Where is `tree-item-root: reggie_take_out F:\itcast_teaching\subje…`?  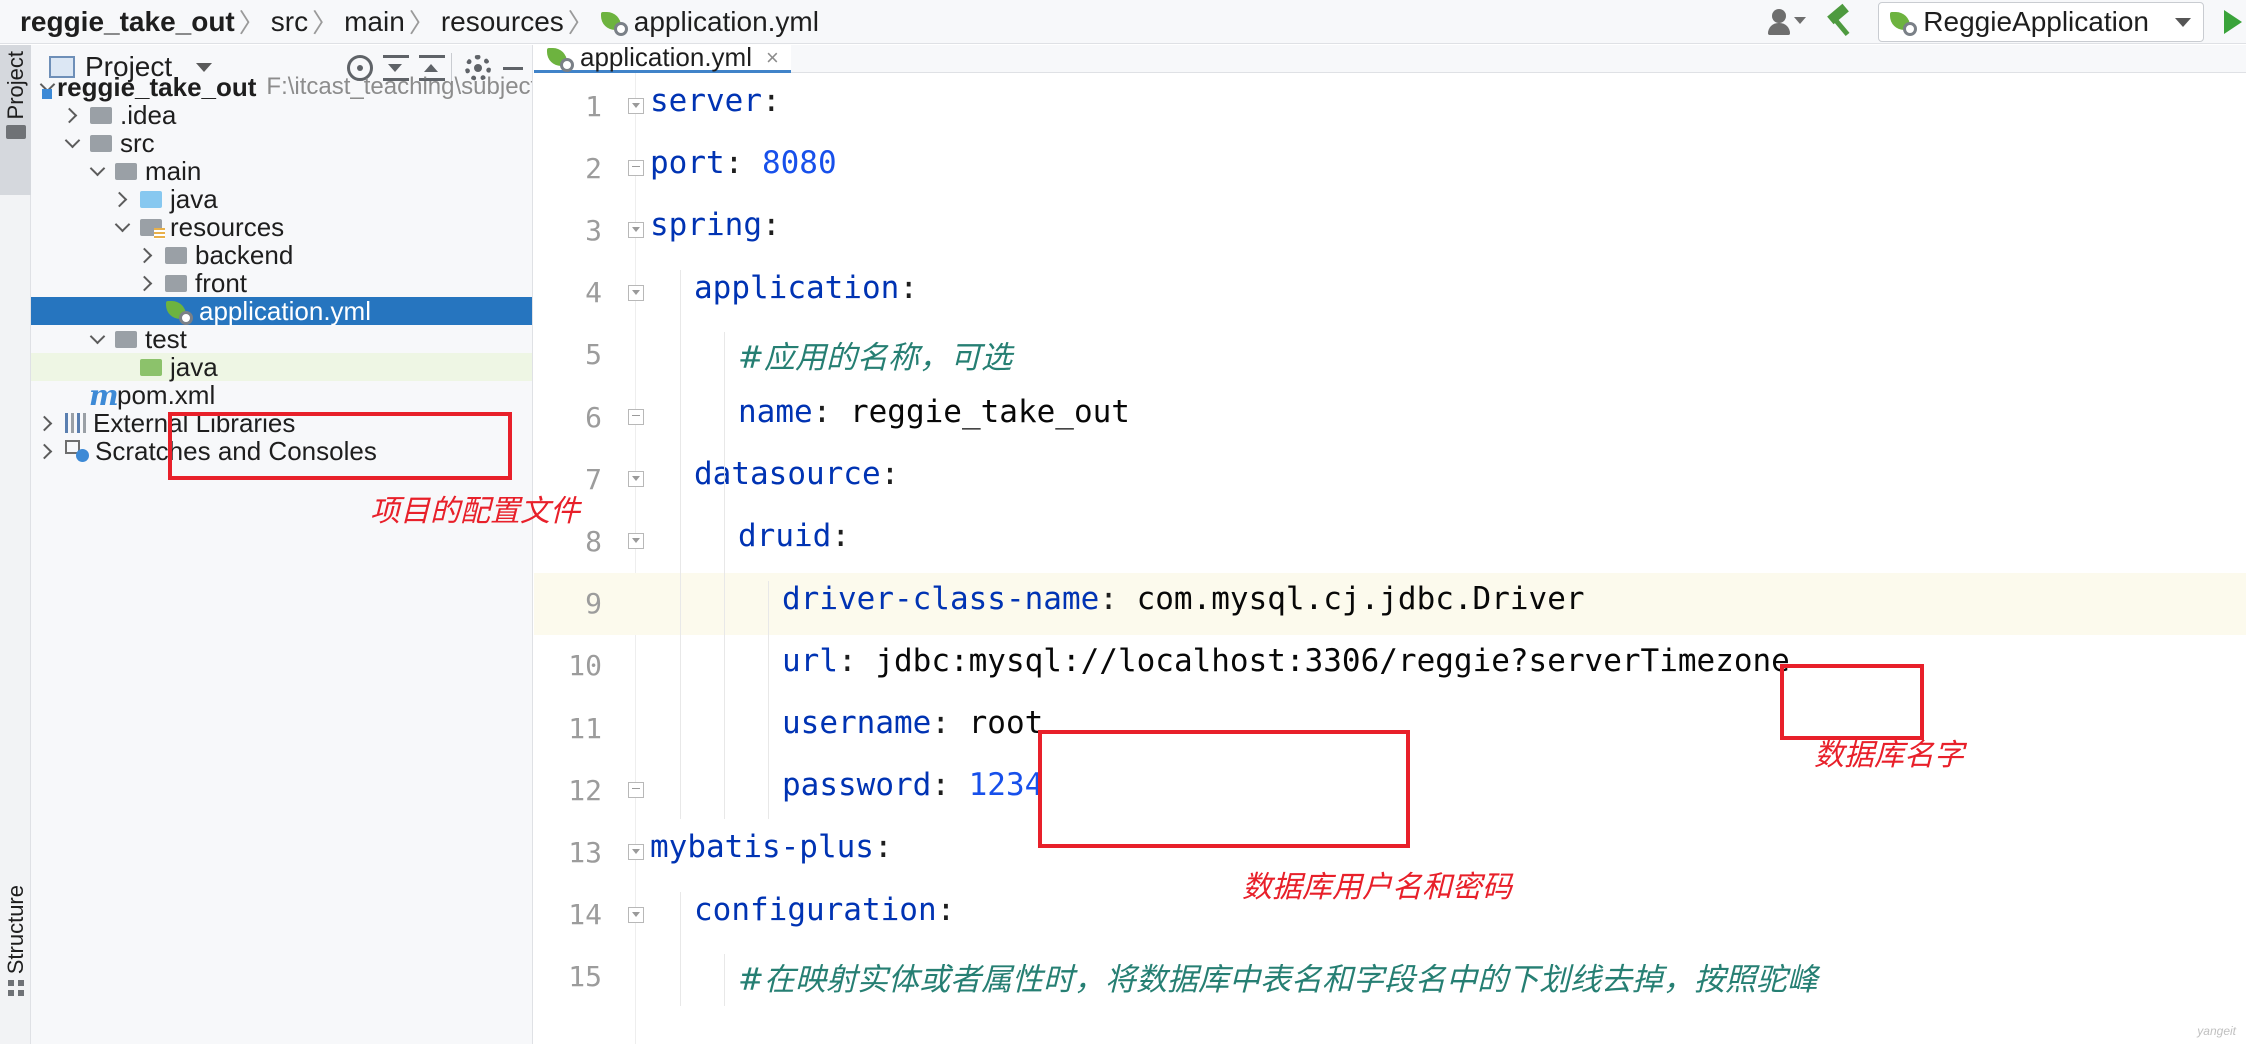
tree-item-root: reggie_take_out F:\itcast_teaching\subje… is located at coordinates (281, 86).